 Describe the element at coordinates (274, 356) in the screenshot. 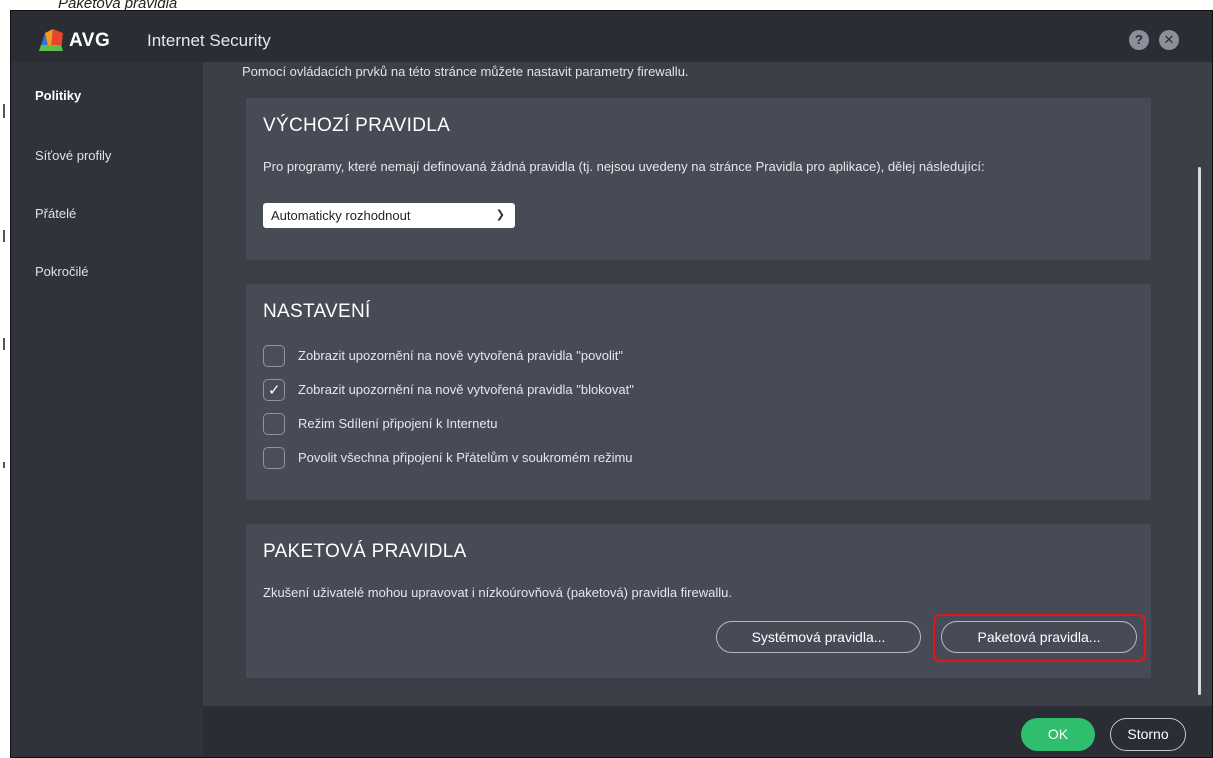

I see `notify-allow-rules-checkbox` at that location.